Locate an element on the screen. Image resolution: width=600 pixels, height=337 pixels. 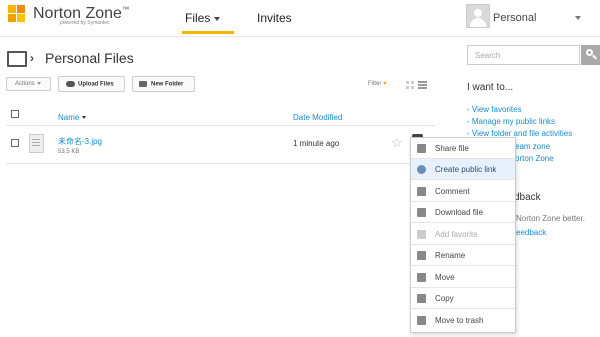
feedback-link: eedback is located at coordinates (531, 232).